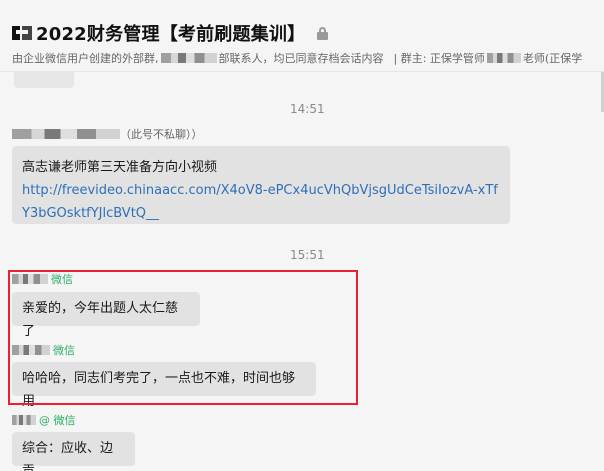 The width and height of the screenshot is (604, 471). Describe the element at coordinates (188, 58) in the screenshot. I see `redacted-text` at that location.